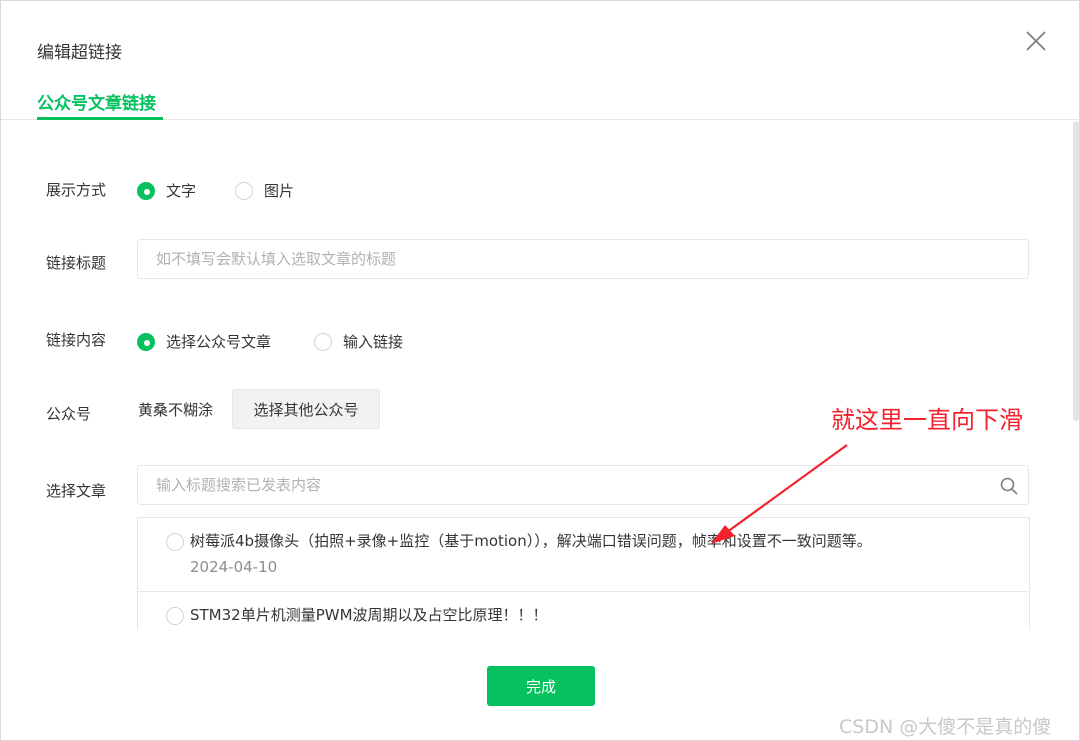  I want to click on account-name: 黄桑不糊涂, so click(176, 410).